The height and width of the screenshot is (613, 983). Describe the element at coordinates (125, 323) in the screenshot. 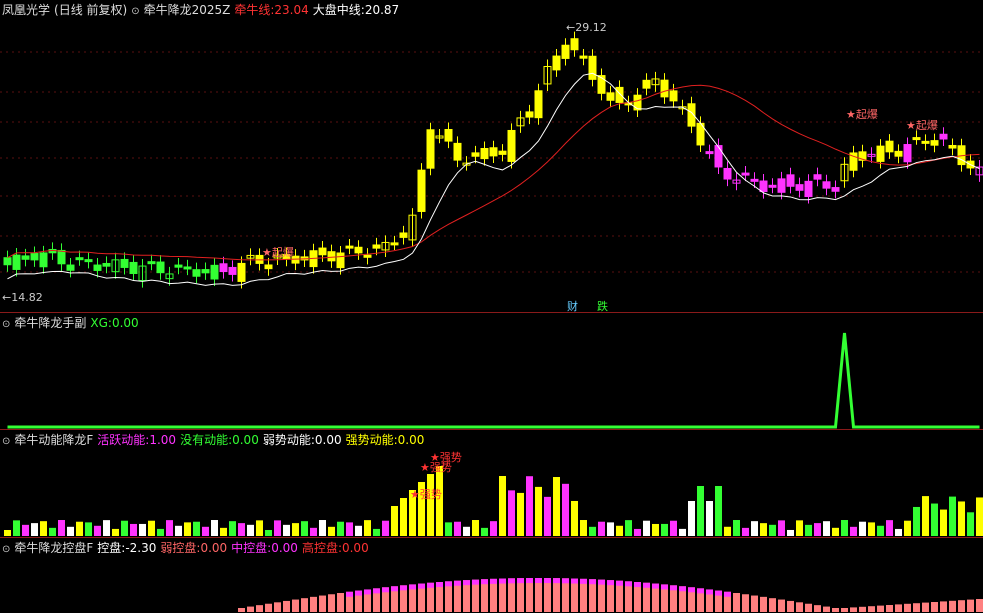

I see `xg-value: 0.00` at that location.